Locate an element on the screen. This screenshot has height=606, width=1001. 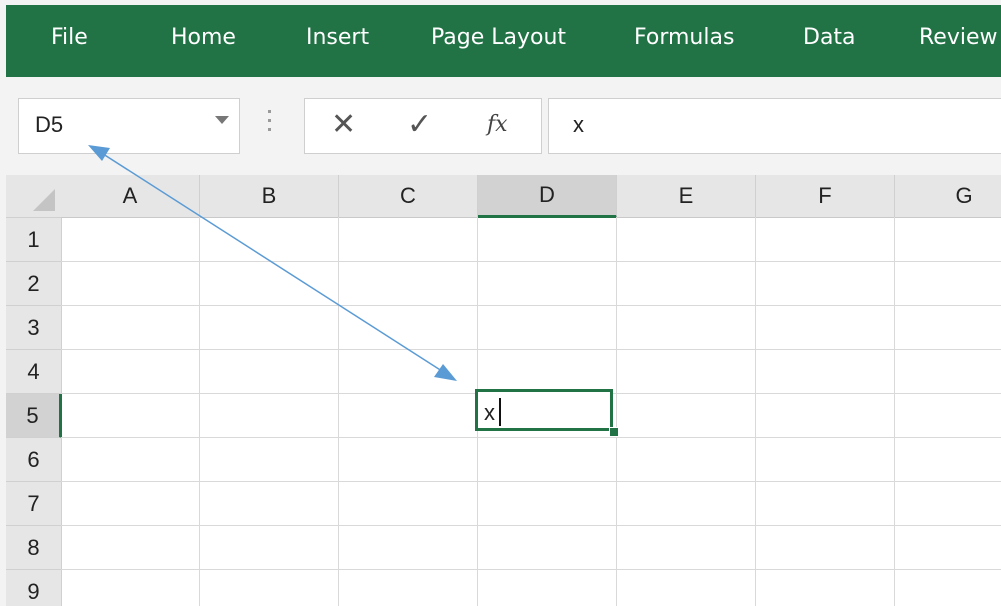
annotation-arrow is located at coordinates (272, 263).